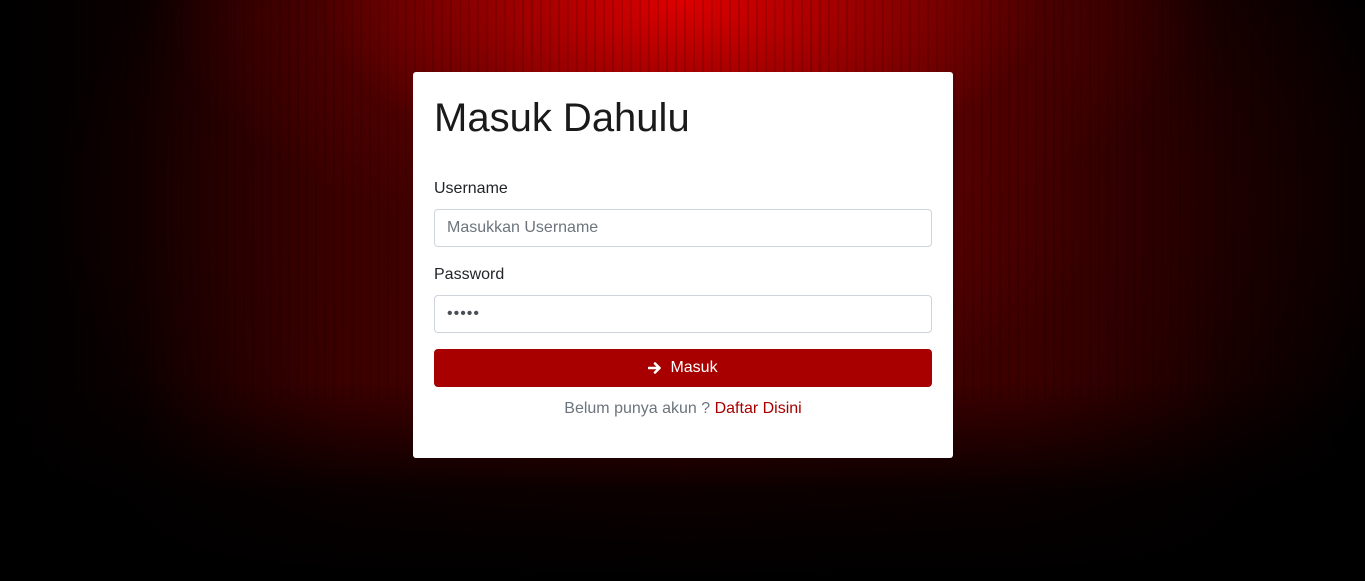  I want to click on arrow-right-icon, so click(655, 368).